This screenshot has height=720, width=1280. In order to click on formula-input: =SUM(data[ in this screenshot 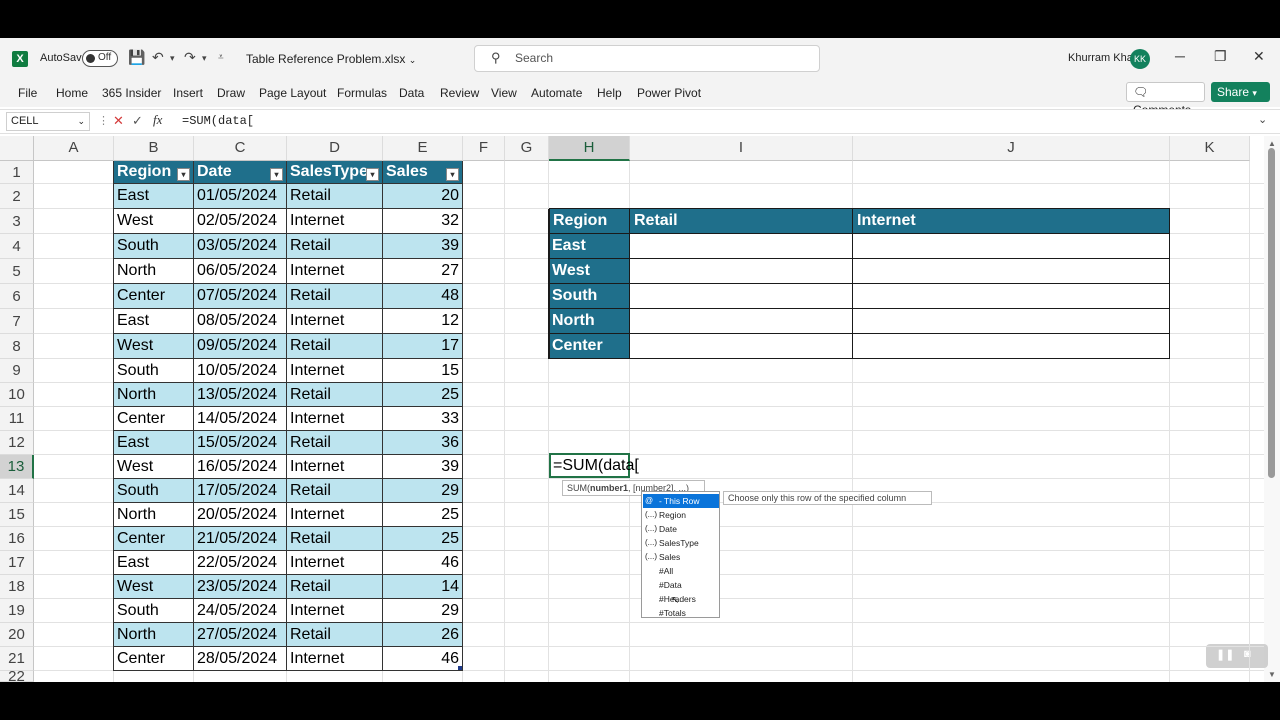, I will do `click(218, 121)`.